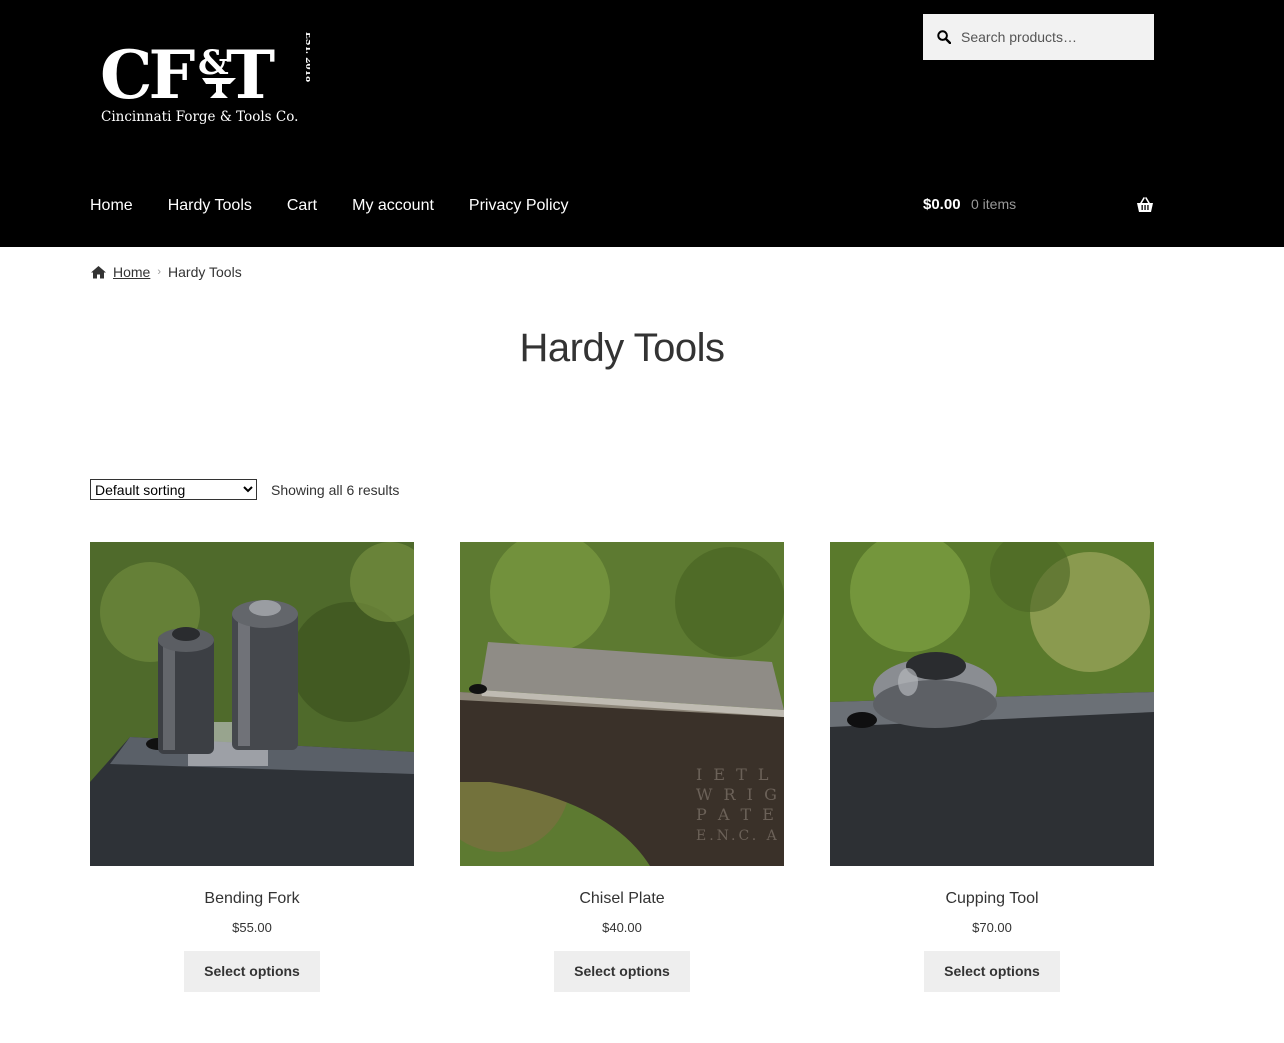 This screenshot has height=1043, width=1284. What do you see at coordinates (738, 794) in the screenshot?
I see `svg-text: W R I G` at bounding box center [738, 794].